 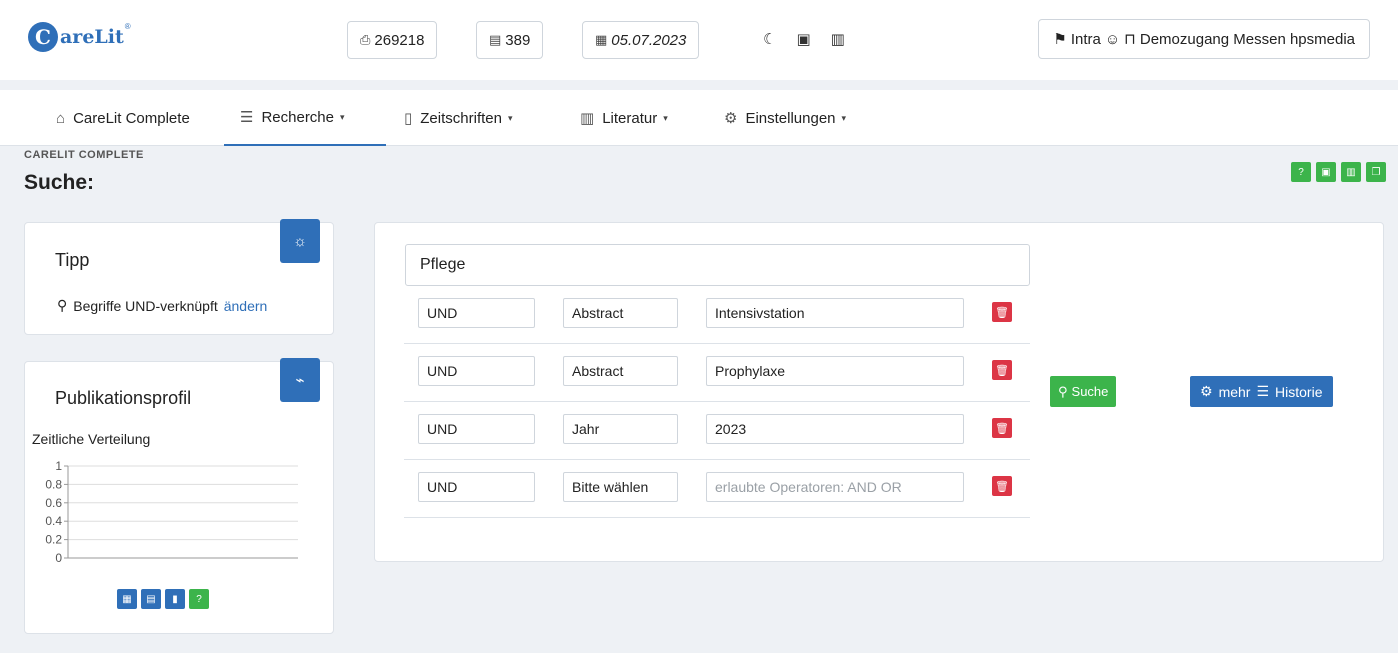 I want to click on clipboard-icon: ▣, so click(x=1326, y=172).